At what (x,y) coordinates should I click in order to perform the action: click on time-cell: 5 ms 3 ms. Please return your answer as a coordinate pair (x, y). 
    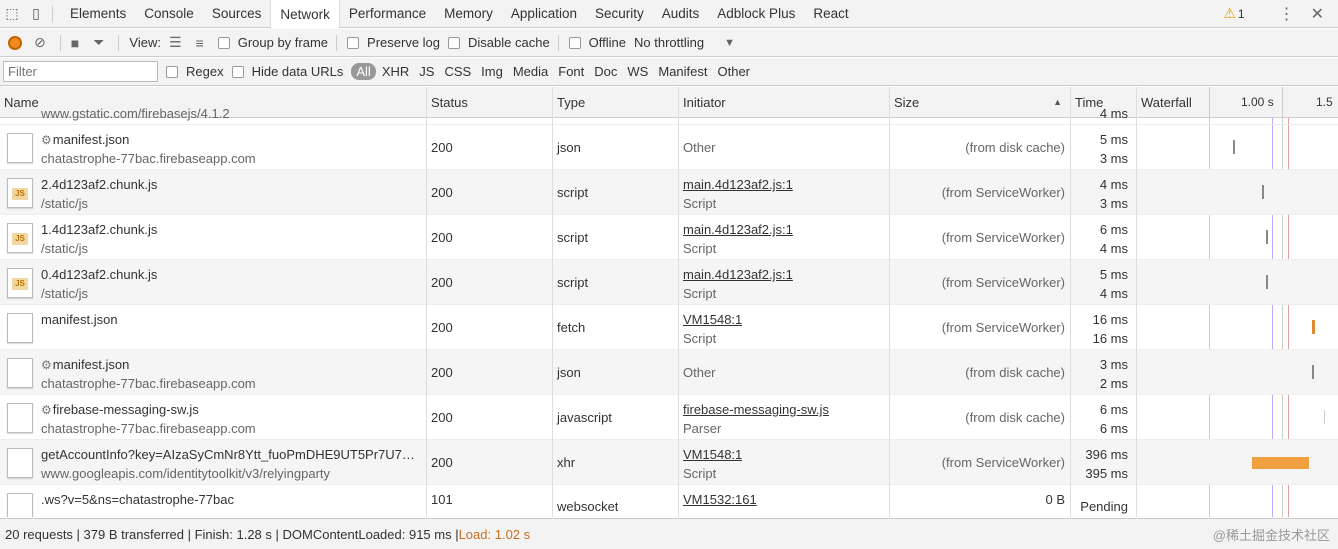
    Looking at the image, I should click on (1104, 147).